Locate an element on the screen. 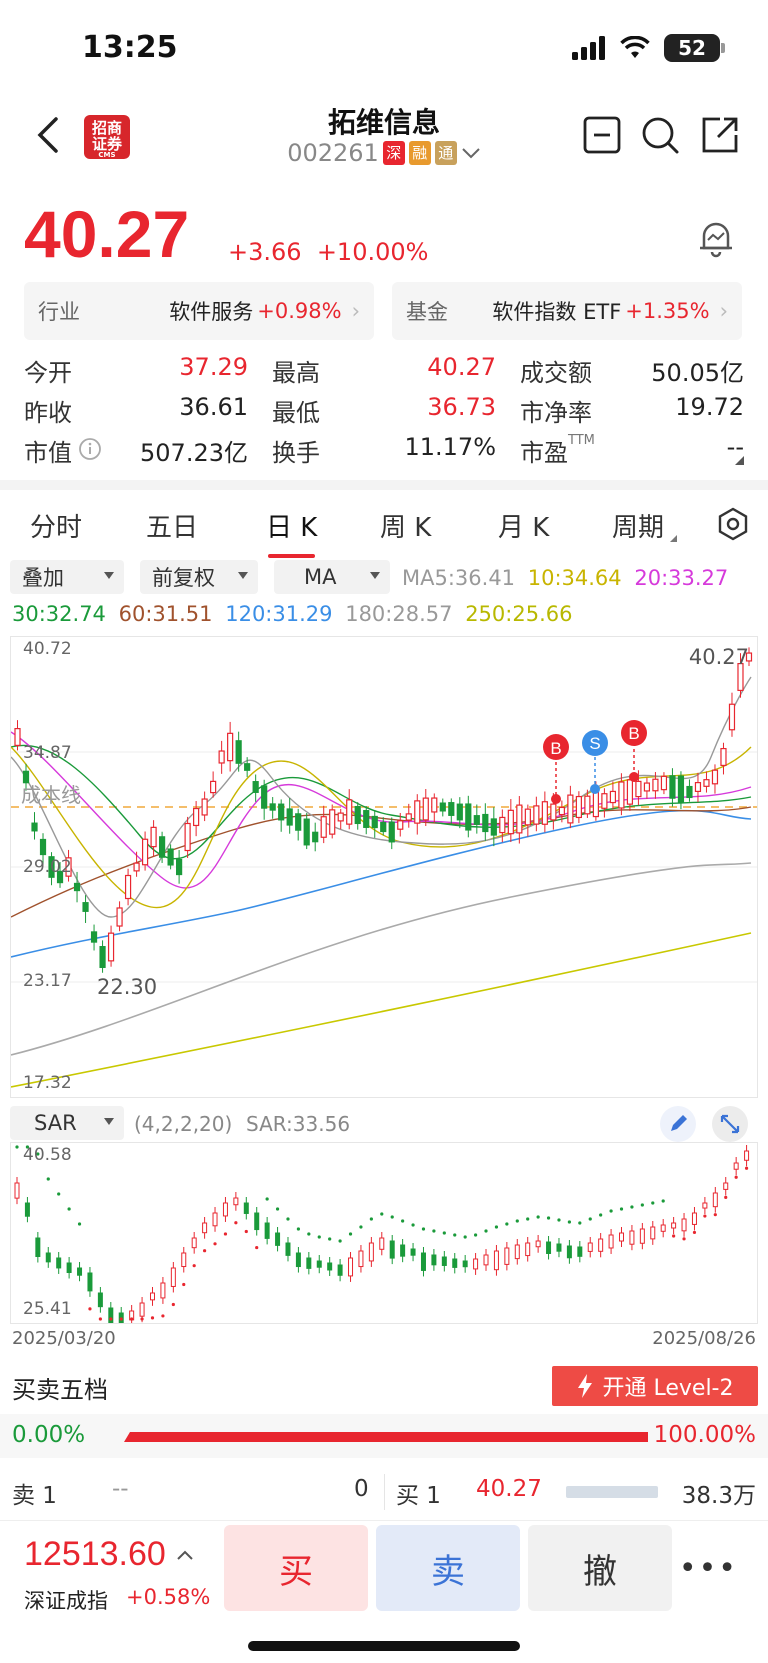 Image resolution: width=768 pixels, height=1663 pixels. ma-legend-row1: MA5:36.41 10:34.64 20:33.27 is located at coordinates (565, 578).